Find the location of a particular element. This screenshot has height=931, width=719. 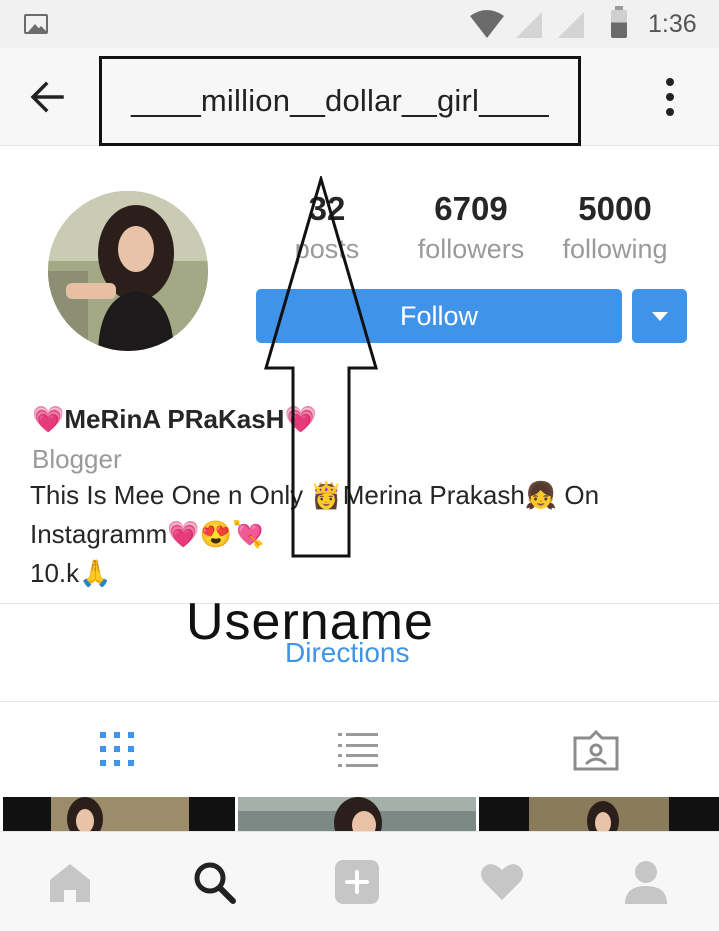

chevron-down-icon is located at coordinates (659, 316).